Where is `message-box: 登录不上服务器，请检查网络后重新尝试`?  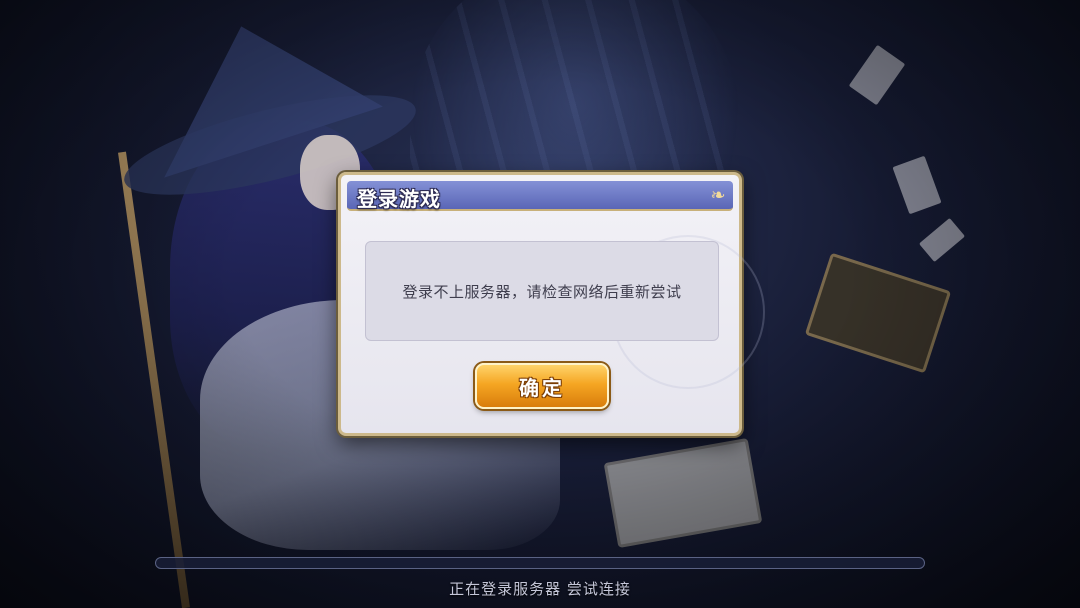 message-box: 登录不上服务器，请检查网络后重新尝试 is located at coordinates (542, 291).